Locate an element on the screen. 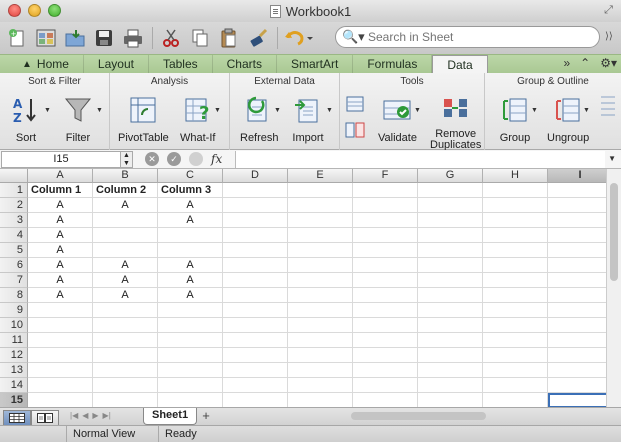  cell-a13 is located at coordinates (60, 370).